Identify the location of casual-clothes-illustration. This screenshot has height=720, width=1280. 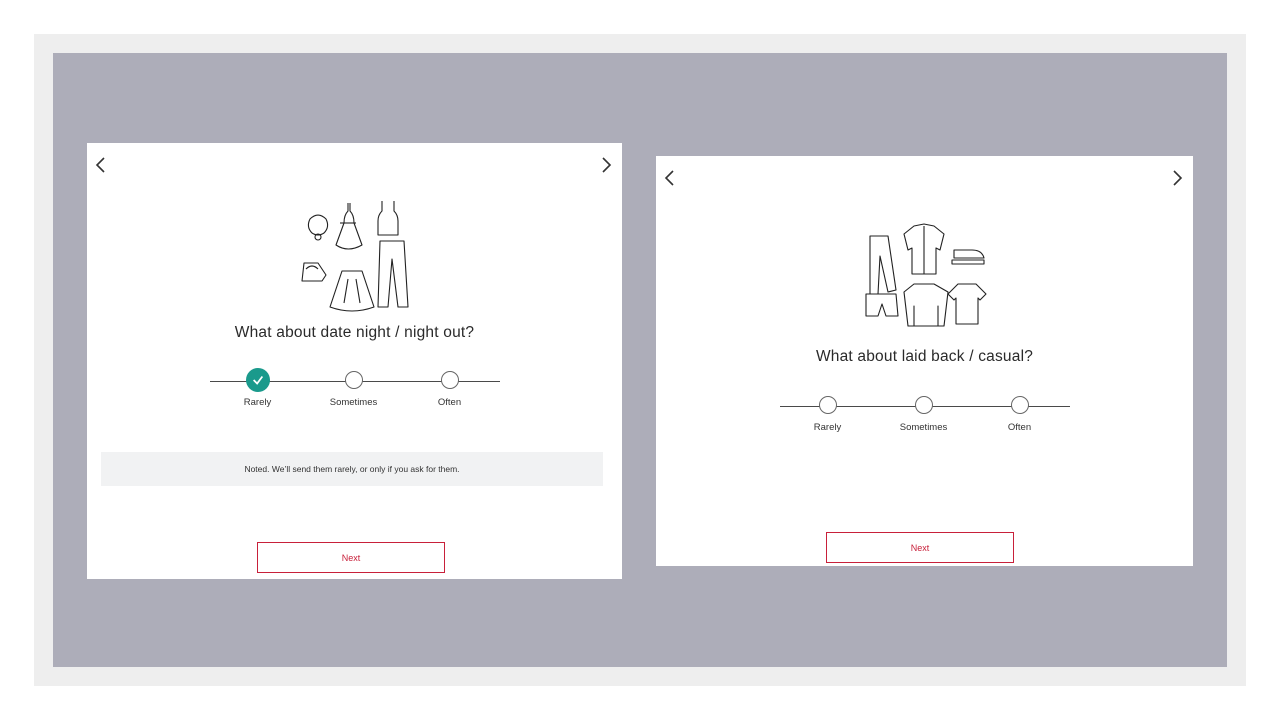
(925, 279).